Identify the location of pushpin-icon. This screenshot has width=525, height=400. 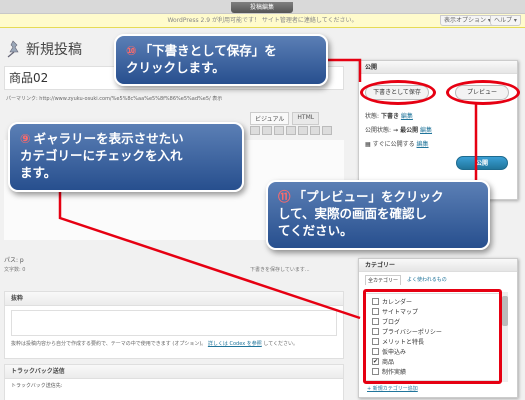
(13, 49).